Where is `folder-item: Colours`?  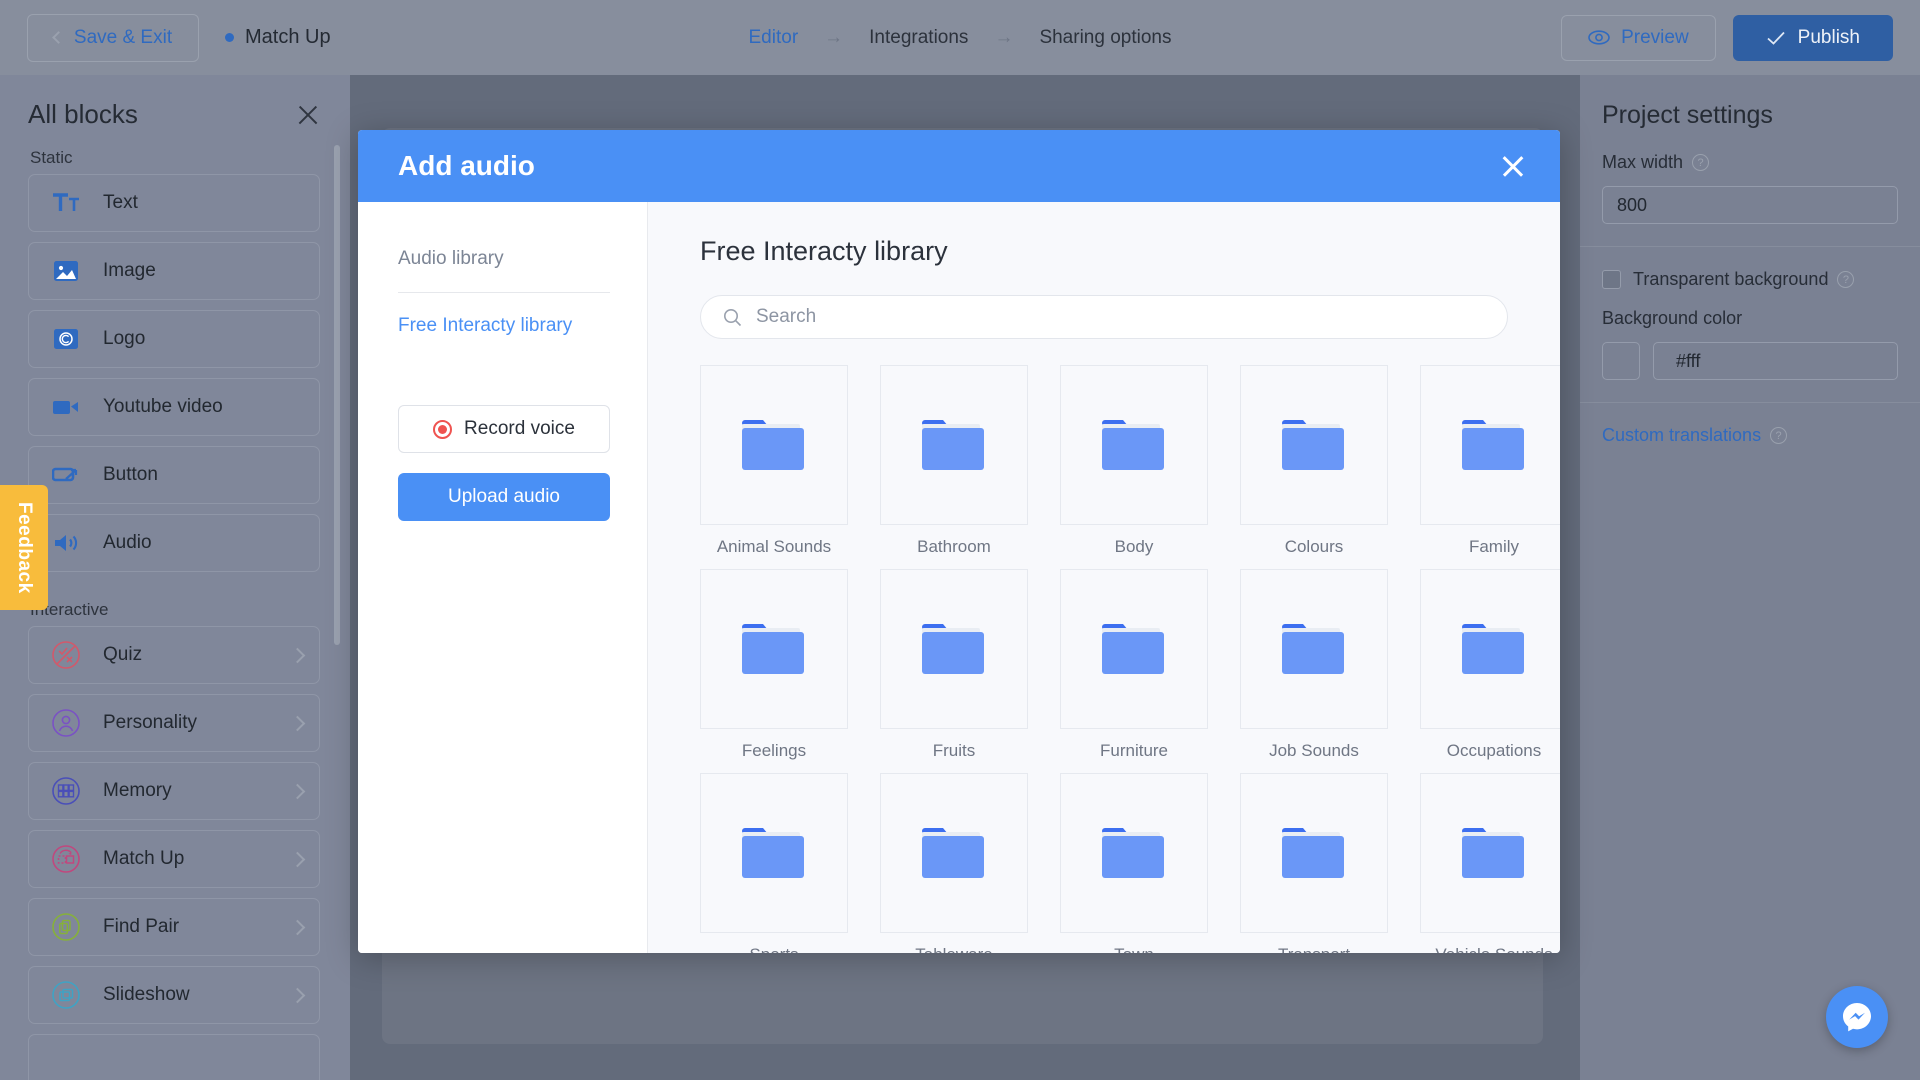 folder-item: Colours is located at coordinates (1314, 461).